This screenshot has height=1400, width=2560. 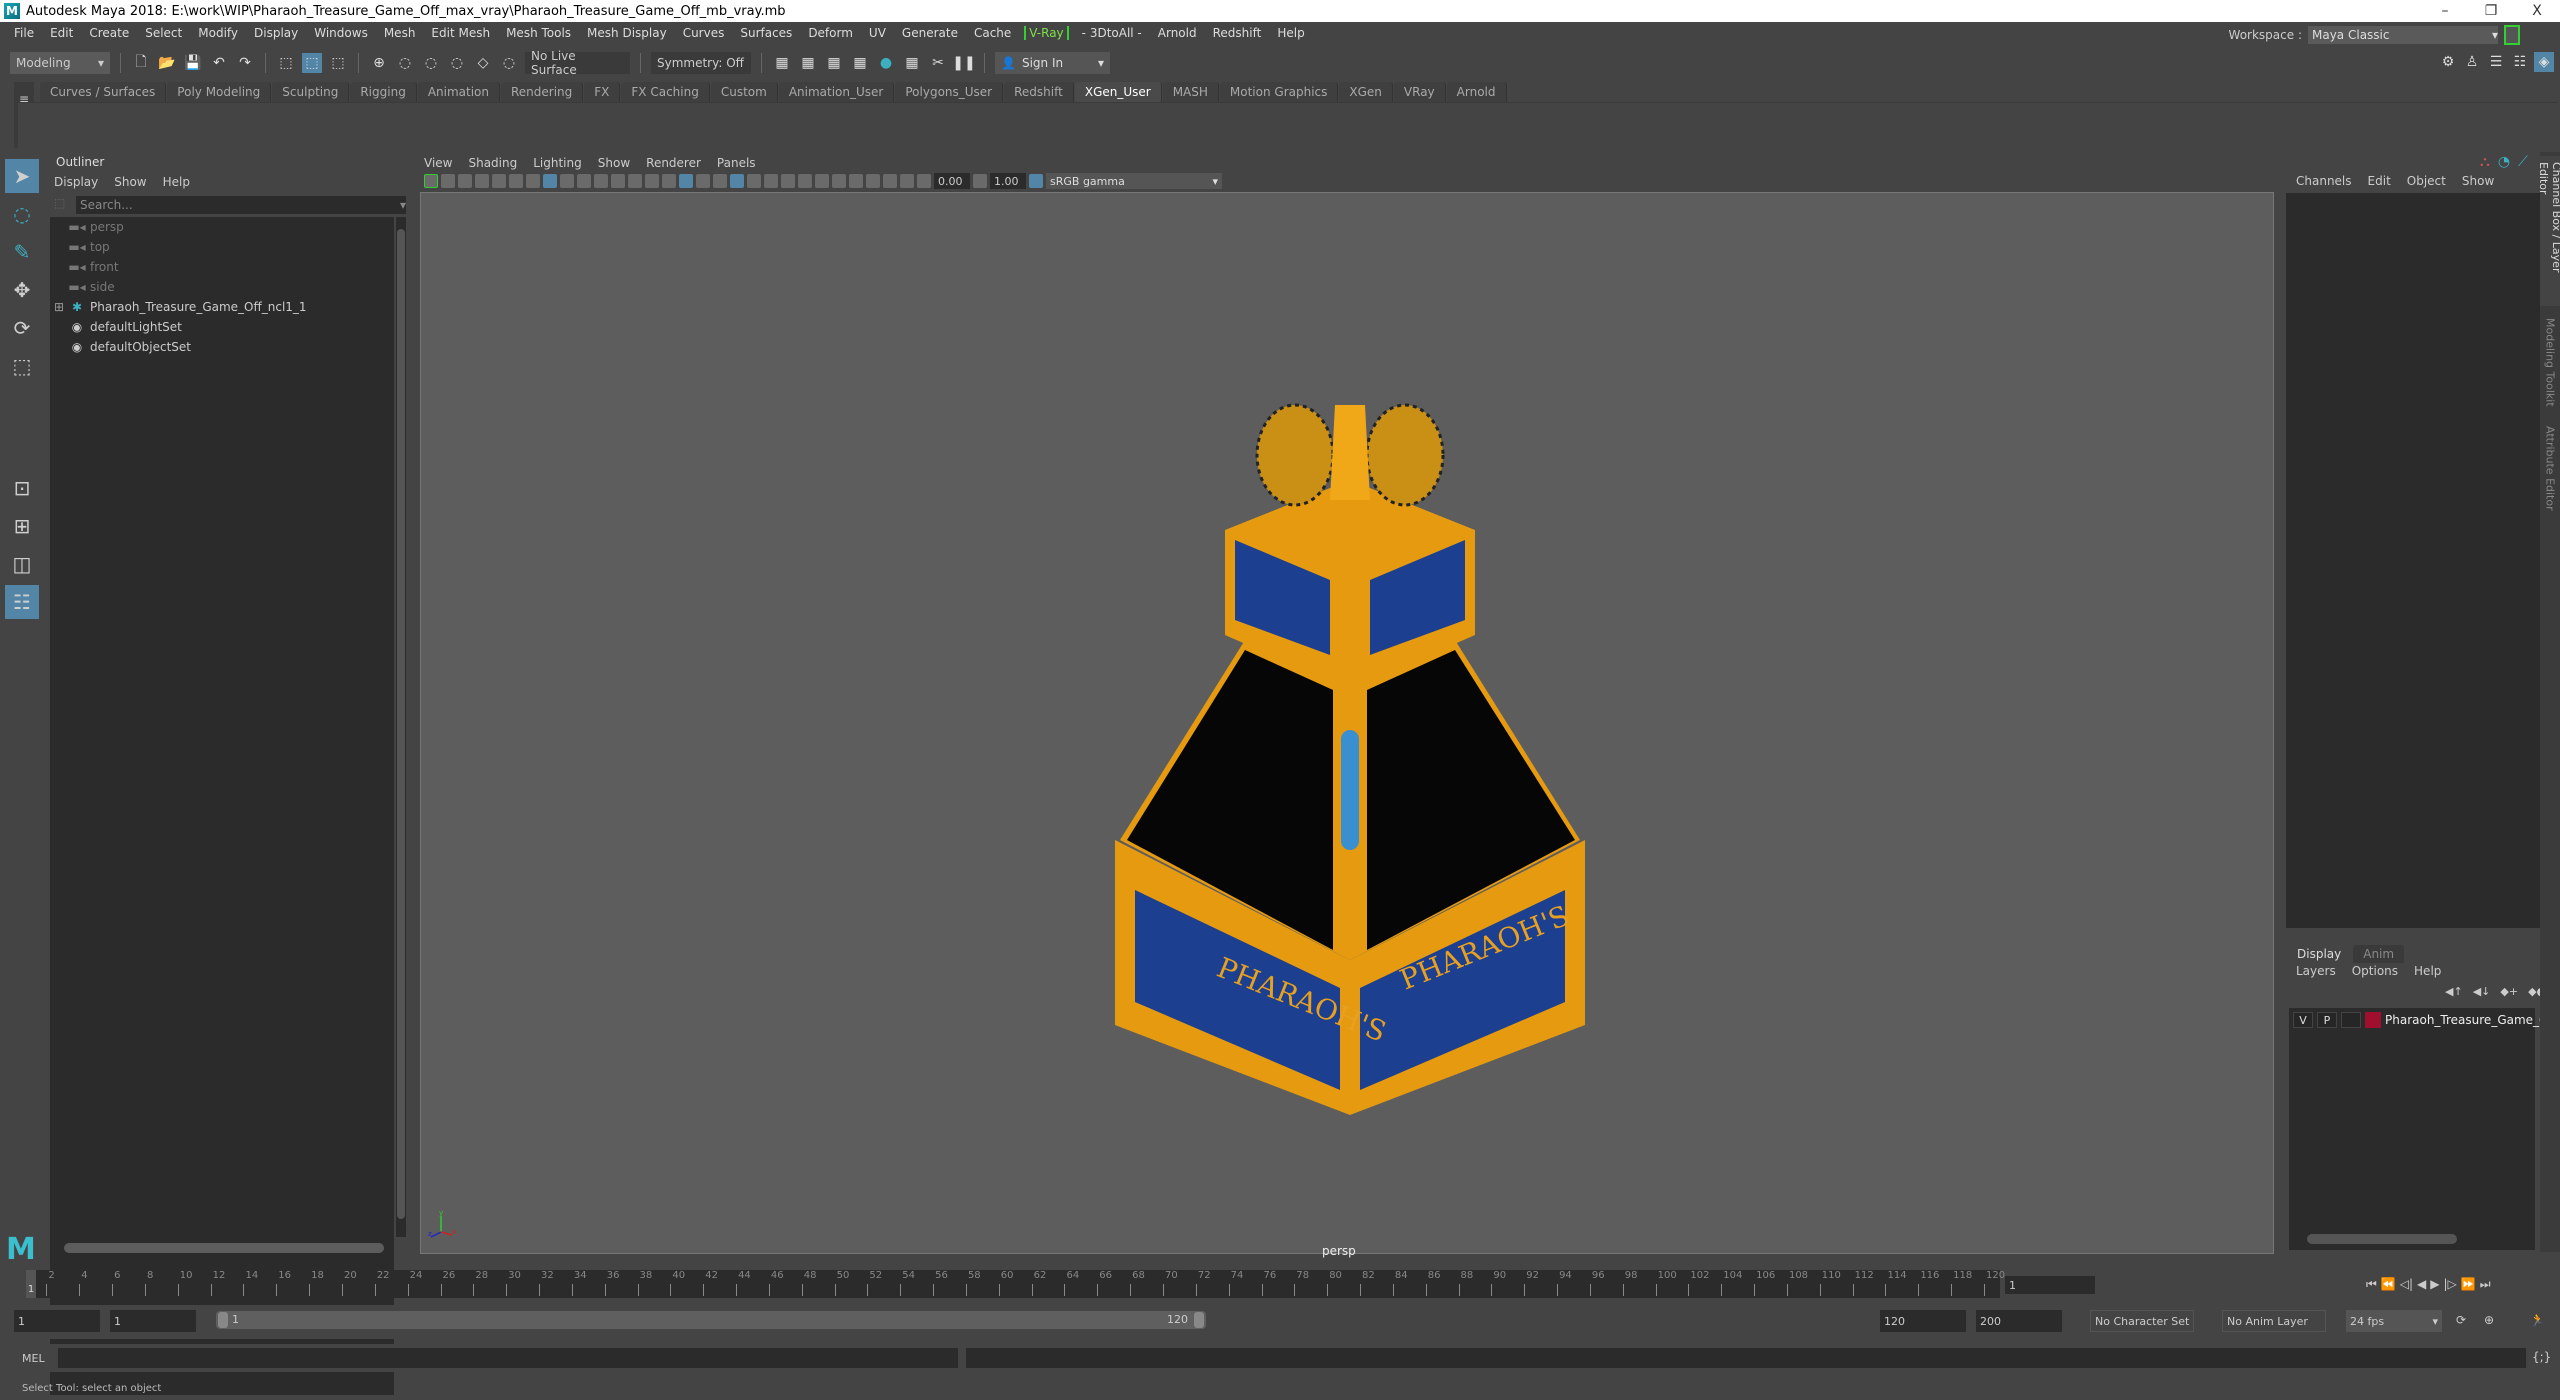 What do you see at coordinates (930, 33) in the screenshot?
I see `menu-generate: Generate` at bounding box center [930, 33].